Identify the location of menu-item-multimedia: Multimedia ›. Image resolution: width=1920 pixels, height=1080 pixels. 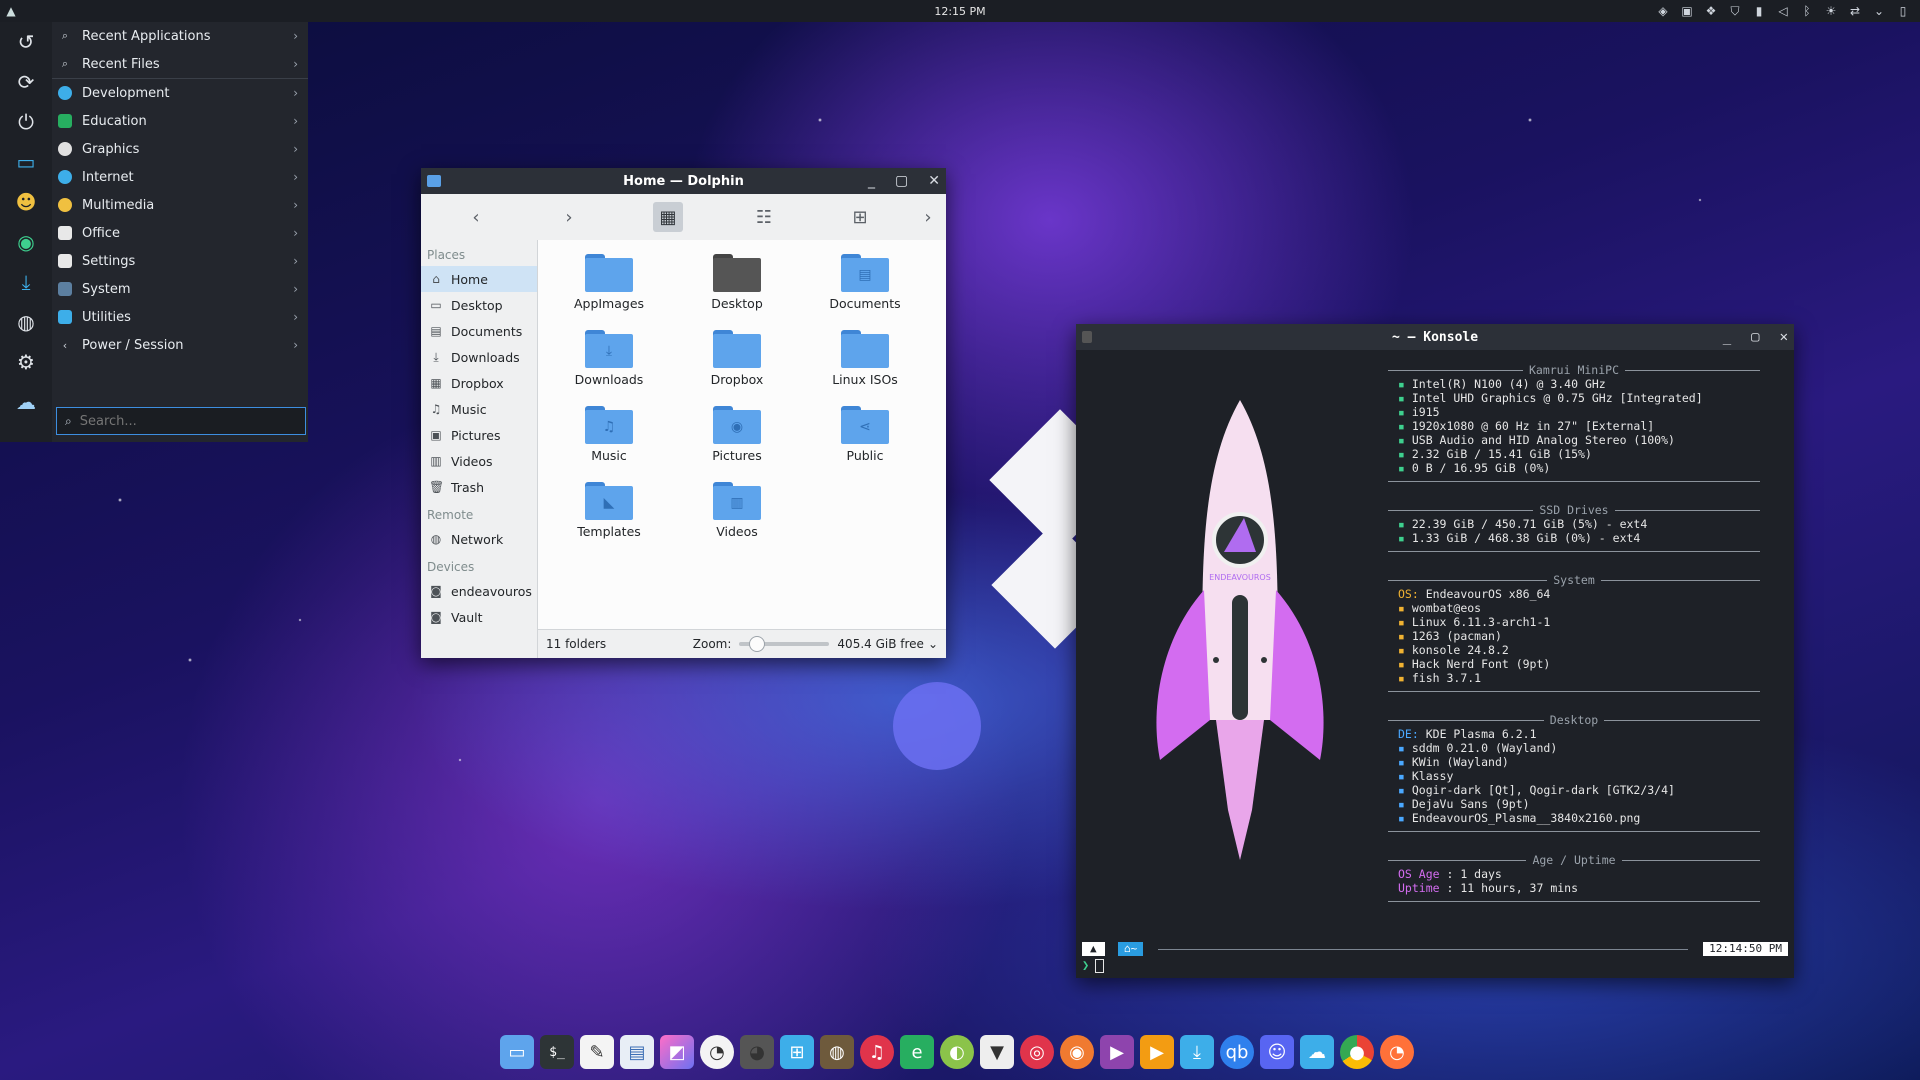
(180, 205).